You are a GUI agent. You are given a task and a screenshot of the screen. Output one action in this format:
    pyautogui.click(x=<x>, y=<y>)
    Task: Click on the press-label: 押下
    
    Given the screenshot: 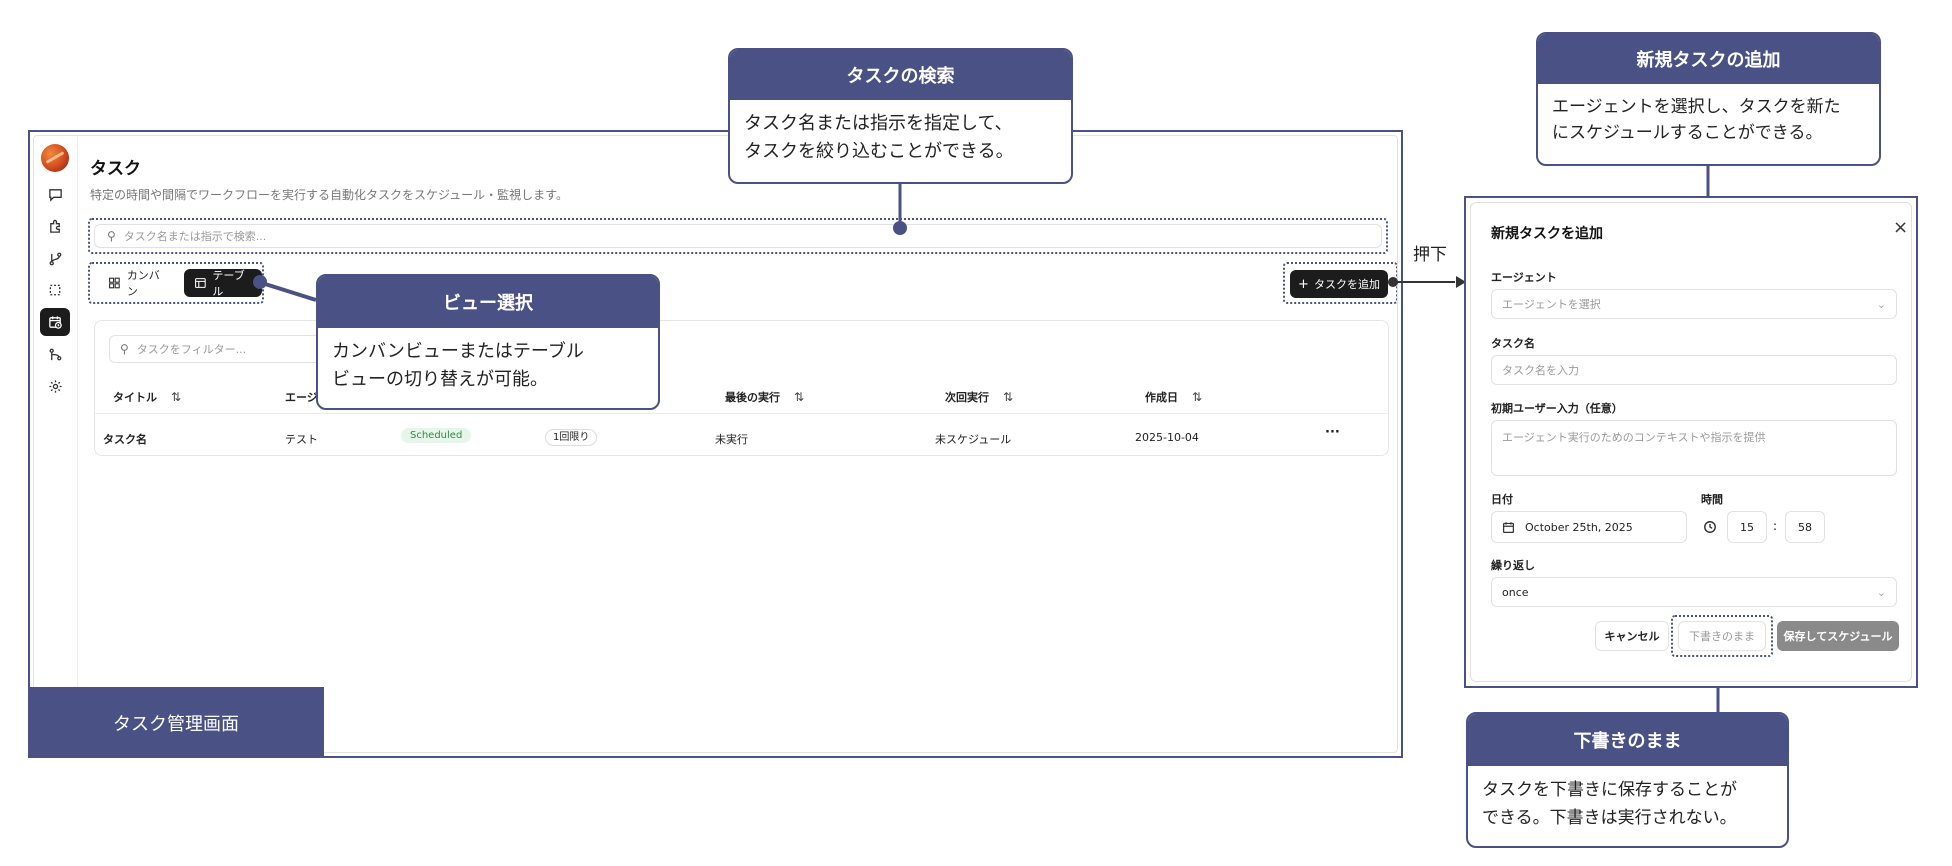 What is the action you would take?
    pyautogui.click(x=1430, y=255)
    